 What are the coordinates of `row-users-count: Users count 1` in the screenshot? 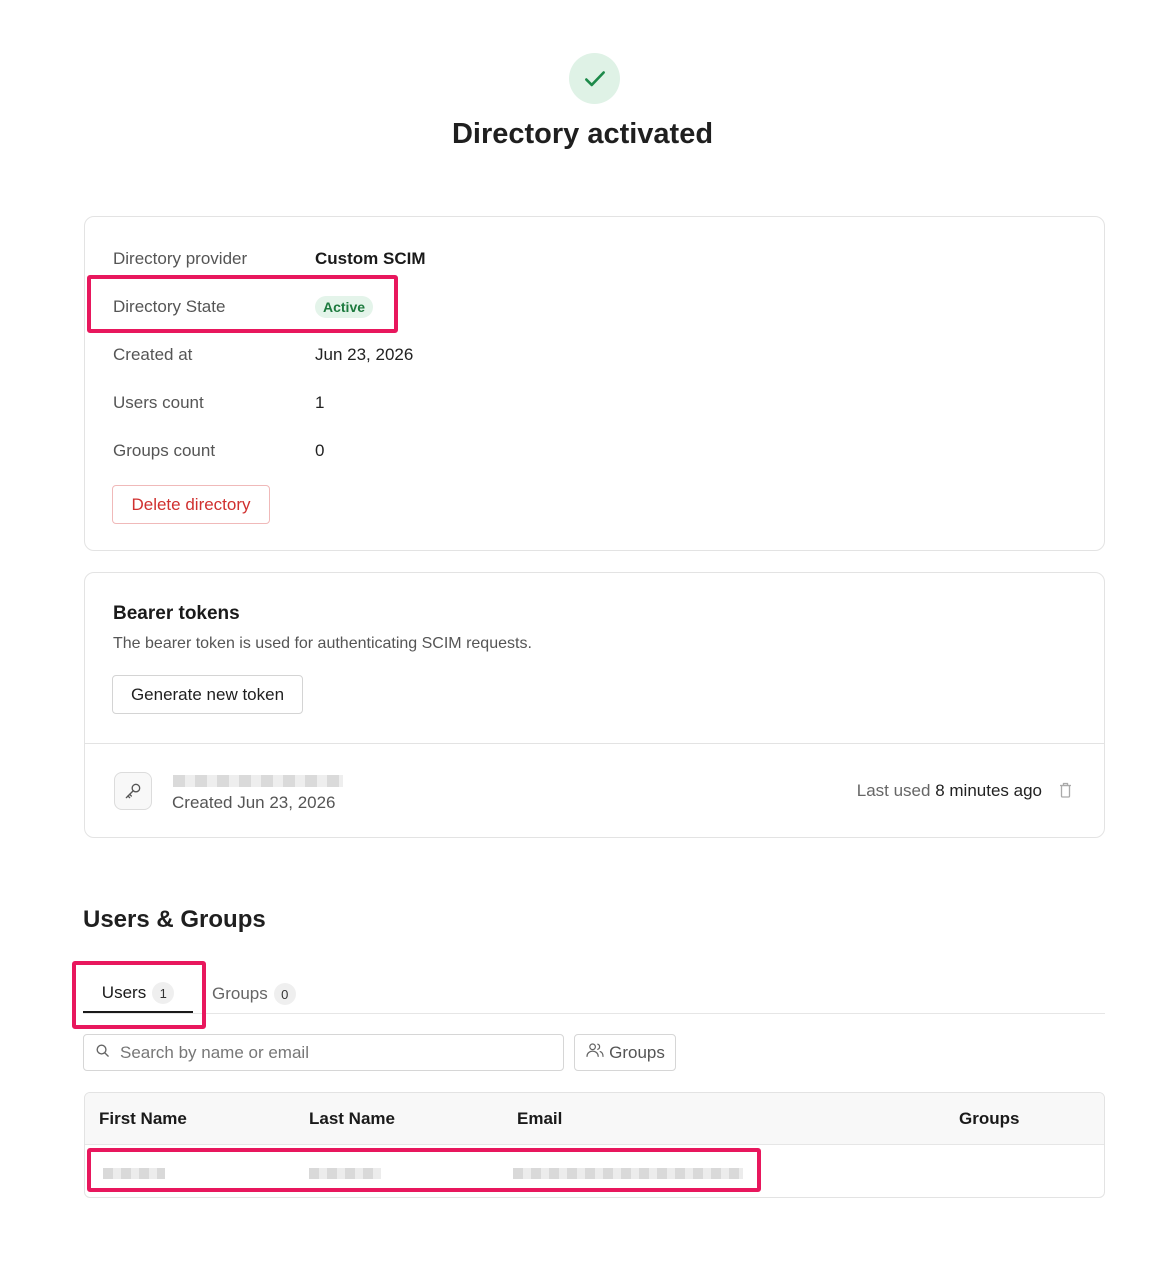 It's located at (218, 403).